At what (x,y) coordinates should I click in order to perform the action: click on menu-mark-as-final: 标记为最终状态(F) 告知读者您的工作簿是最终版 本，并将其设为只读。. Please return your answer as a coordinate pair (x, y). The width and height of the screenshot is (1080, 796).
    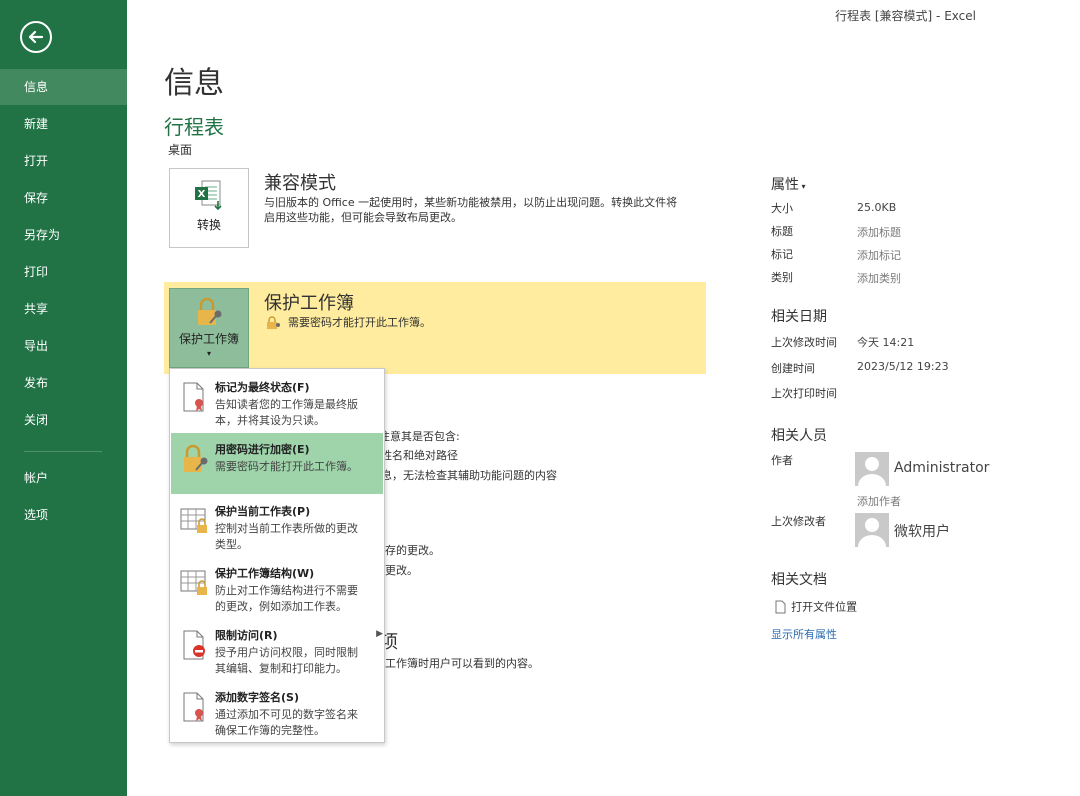
    Looking at the image, I should click on (277, 401).